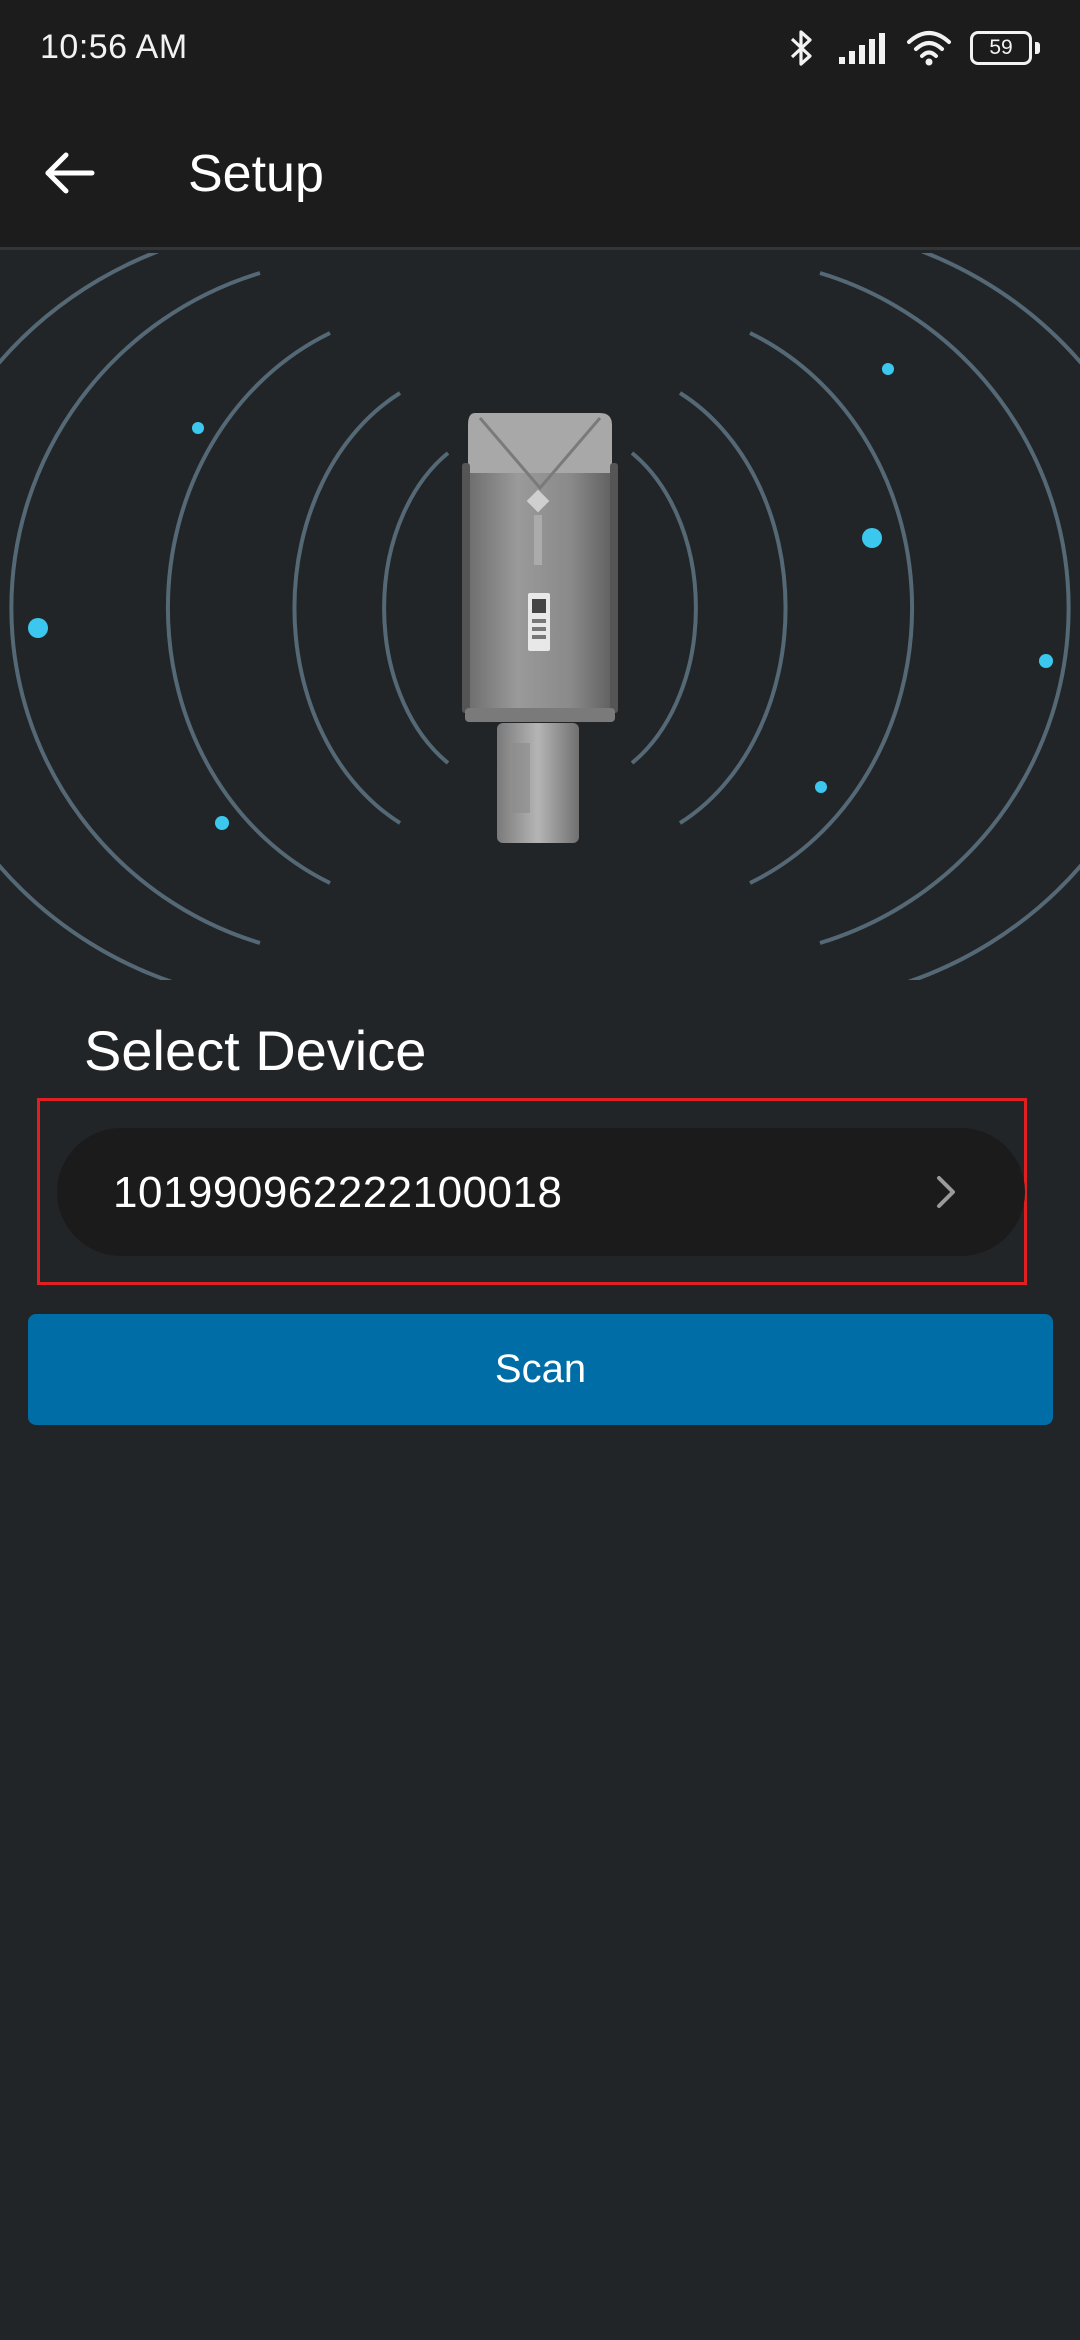 The image size is (1080, 2340). Describe the element at coordinates (802, 48) in the screenshot. I see `bluetooth-icon` at that location.